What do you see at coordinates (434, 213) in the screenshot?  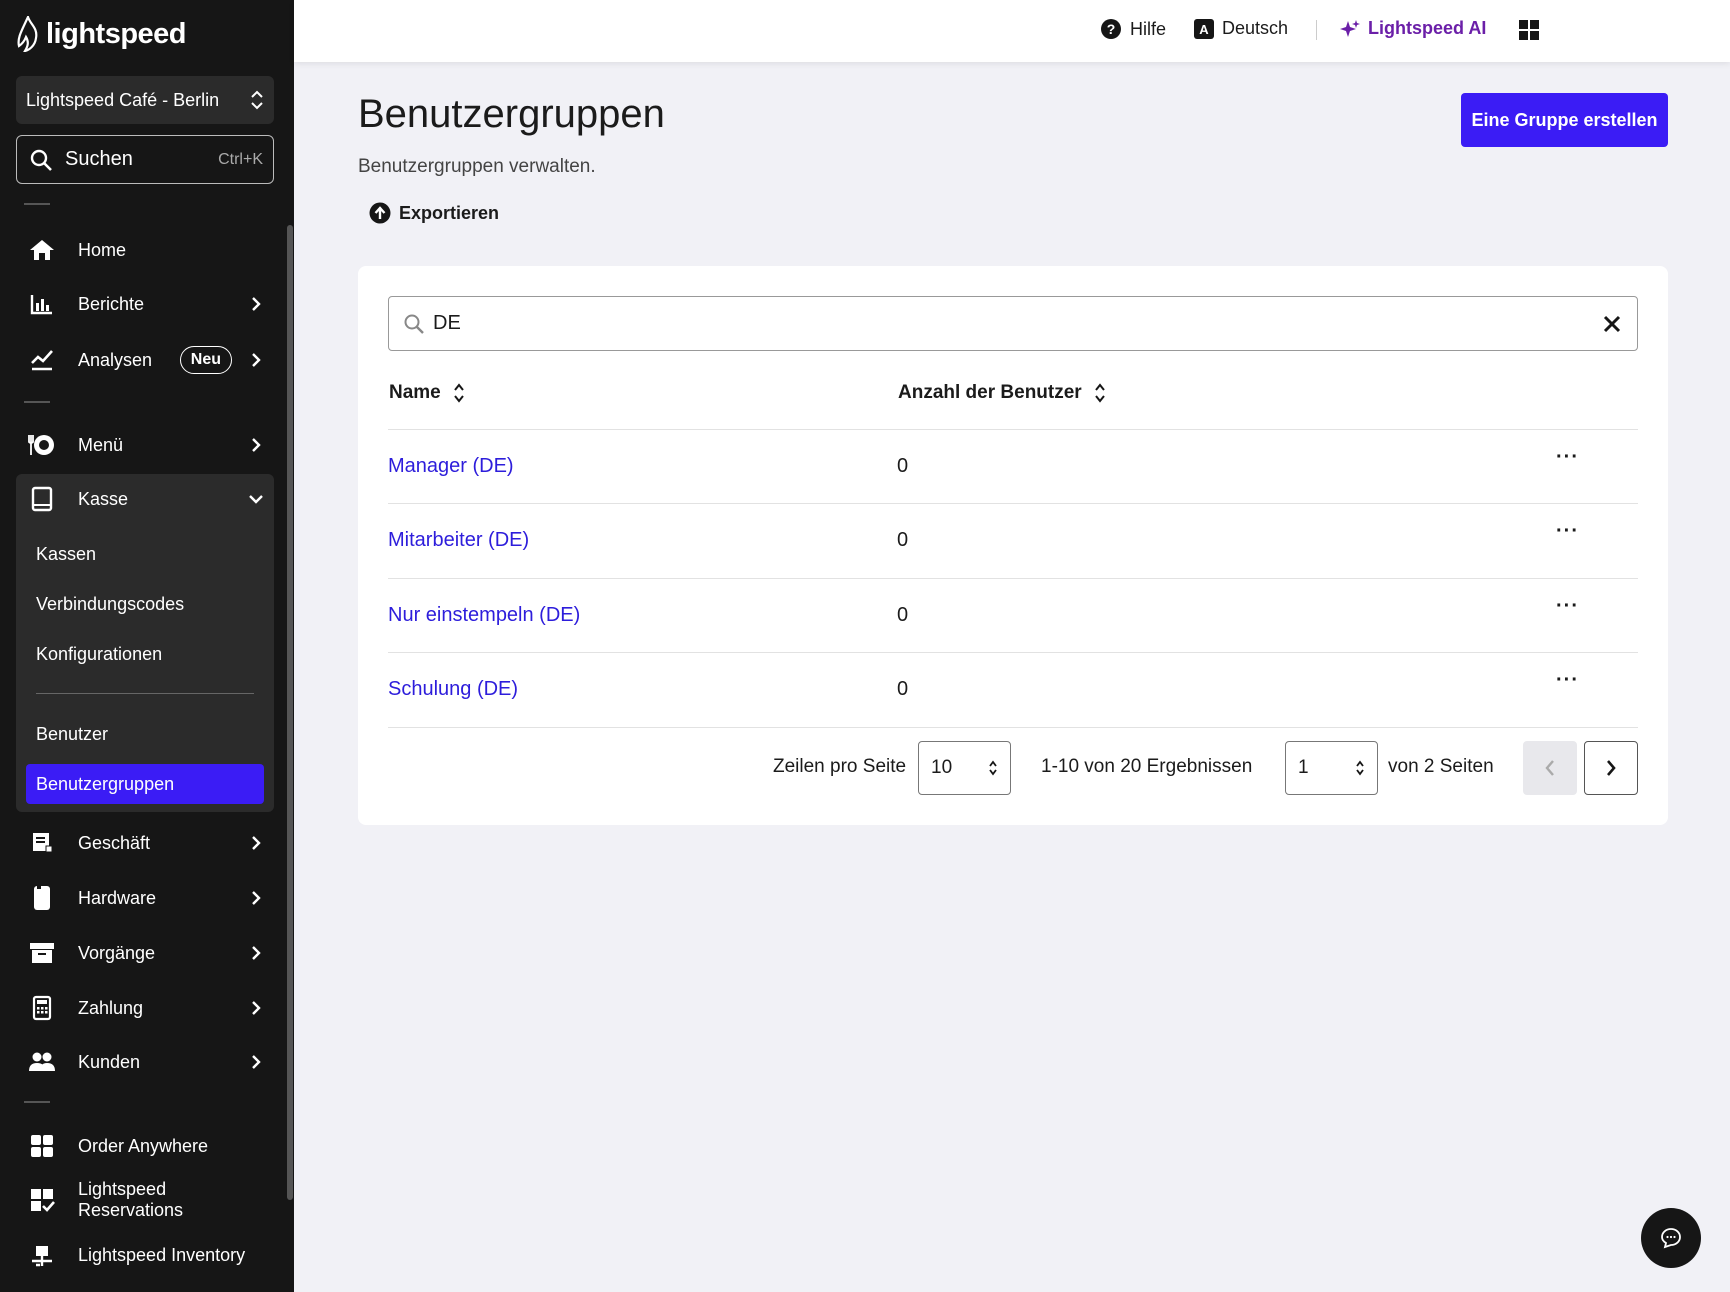 I see `export-button: Exportieren` at bounding box center [434, 213].